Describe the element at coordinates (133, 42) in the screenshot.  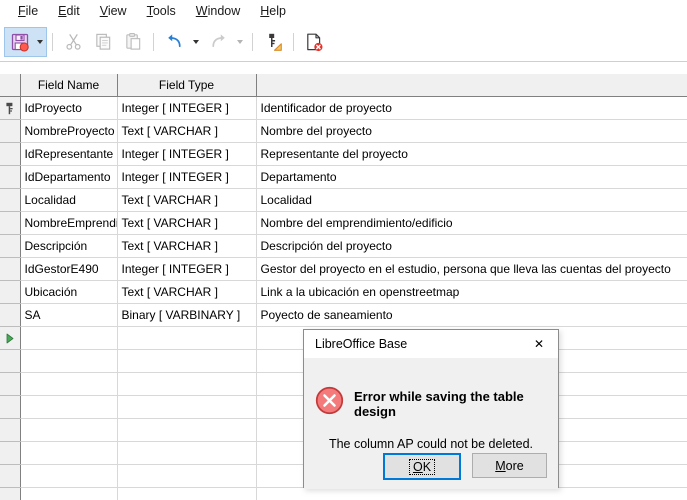
I see `paste-button` at that location.